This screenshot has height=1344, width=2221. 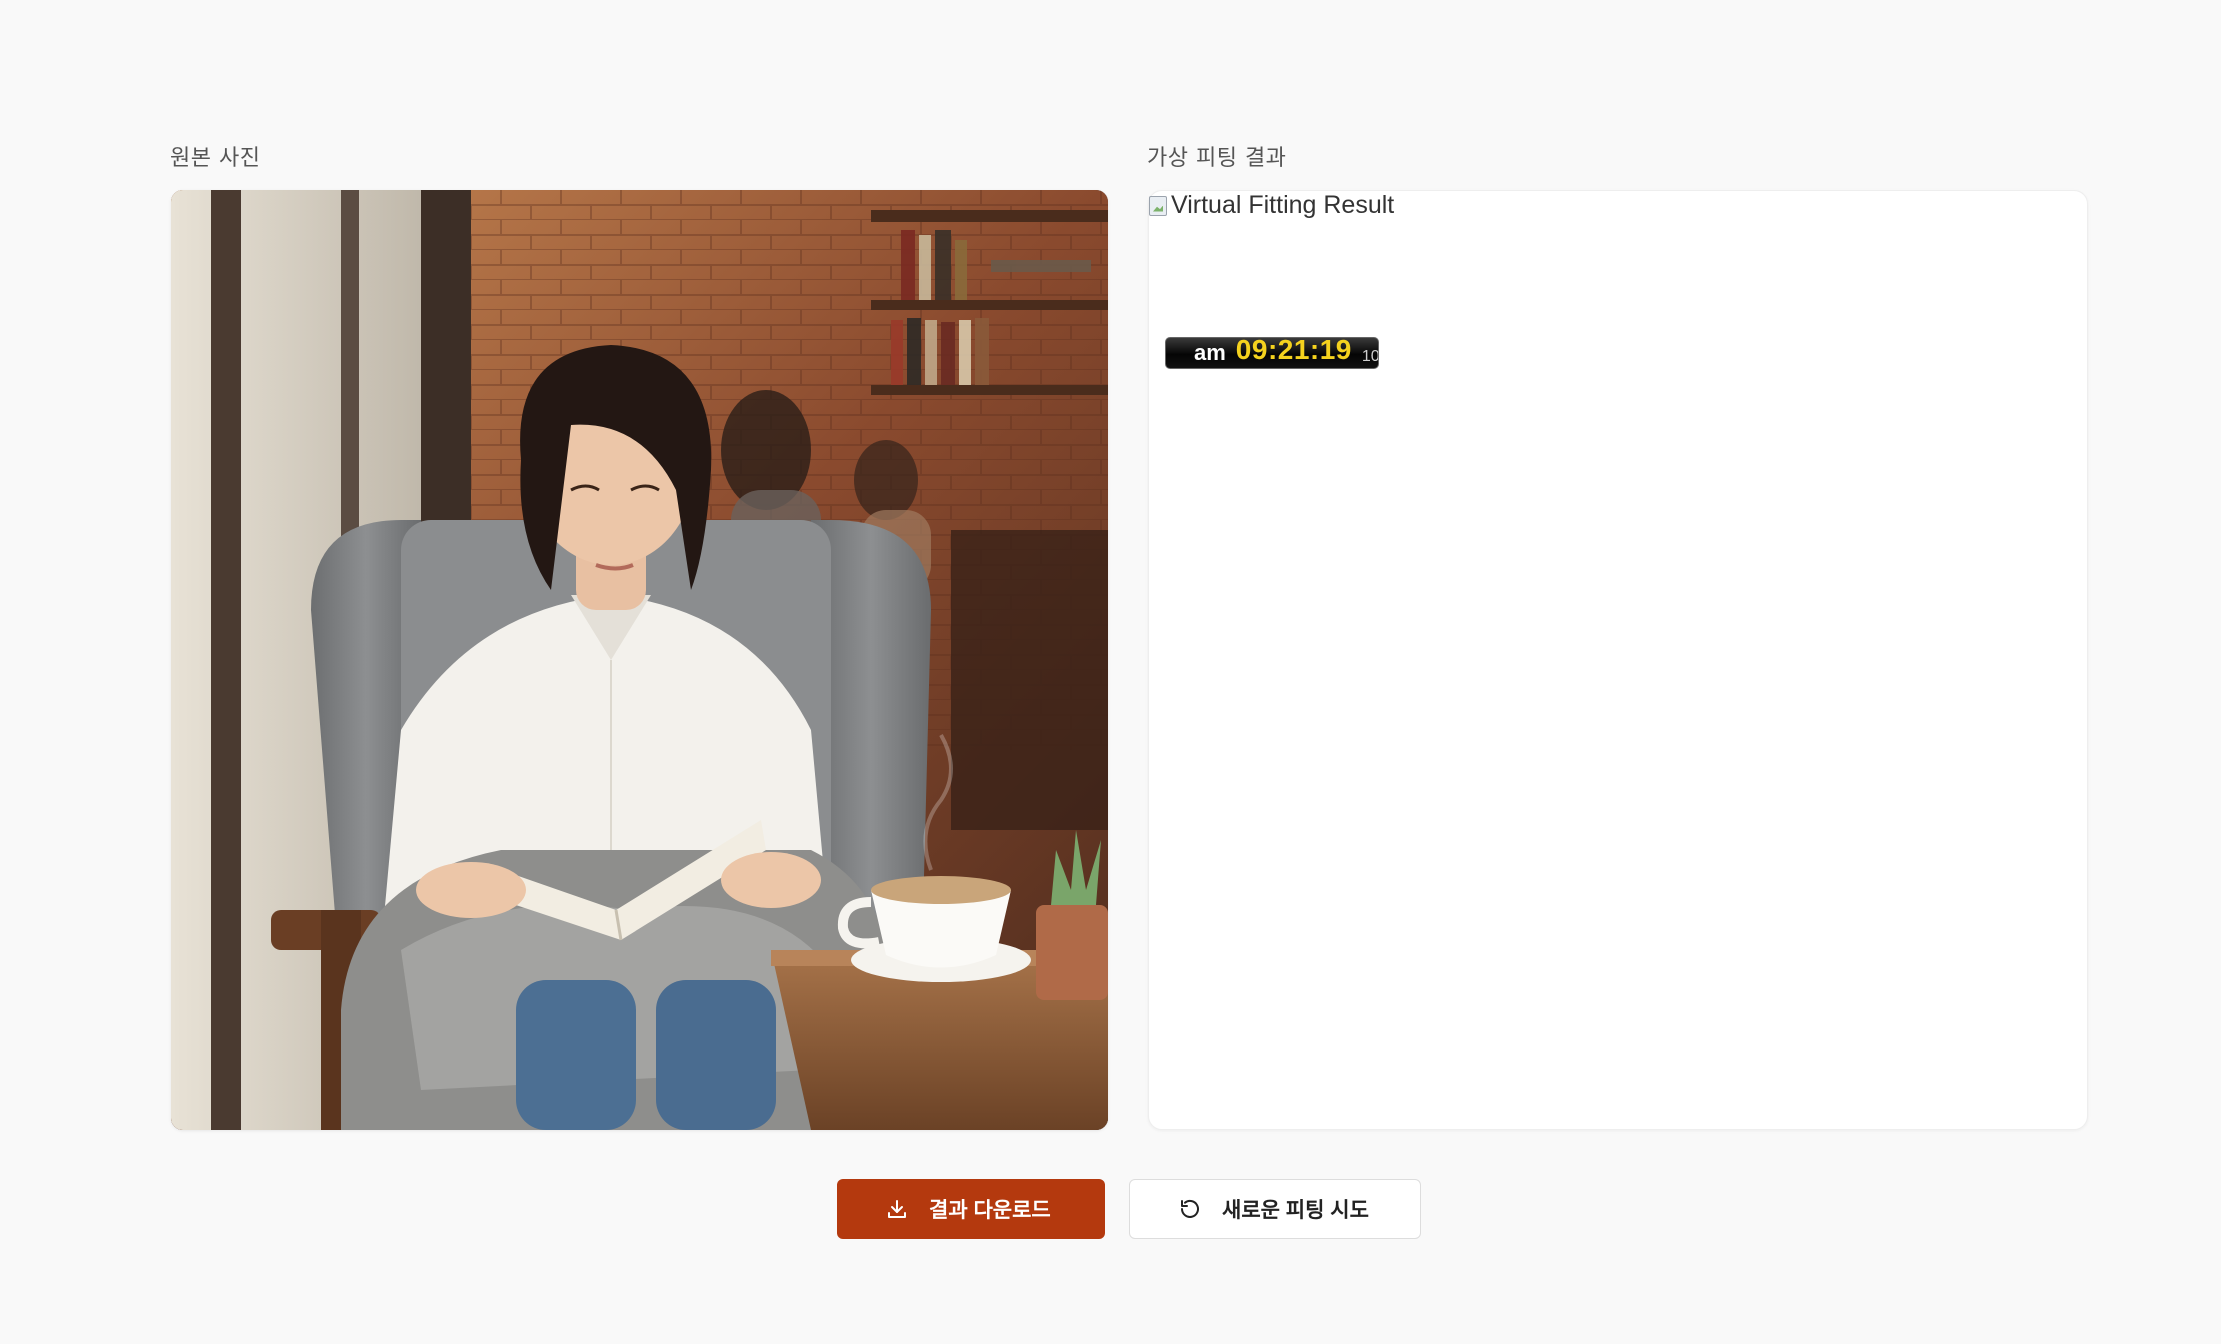 I want to click on clock-ampm: am, so click(x=1210, y=352).